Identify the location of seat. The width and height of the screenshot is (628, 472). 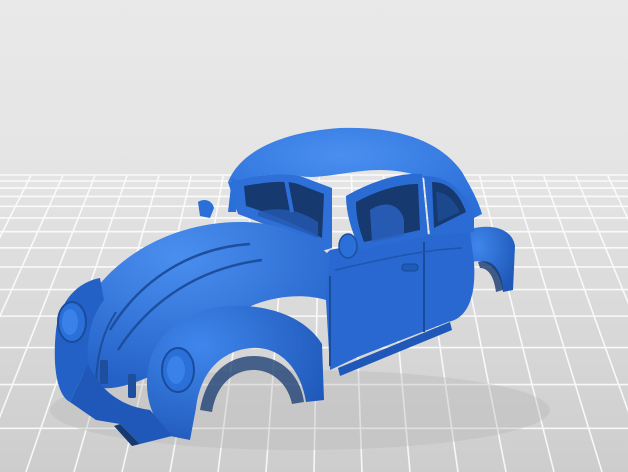
(387, 223).